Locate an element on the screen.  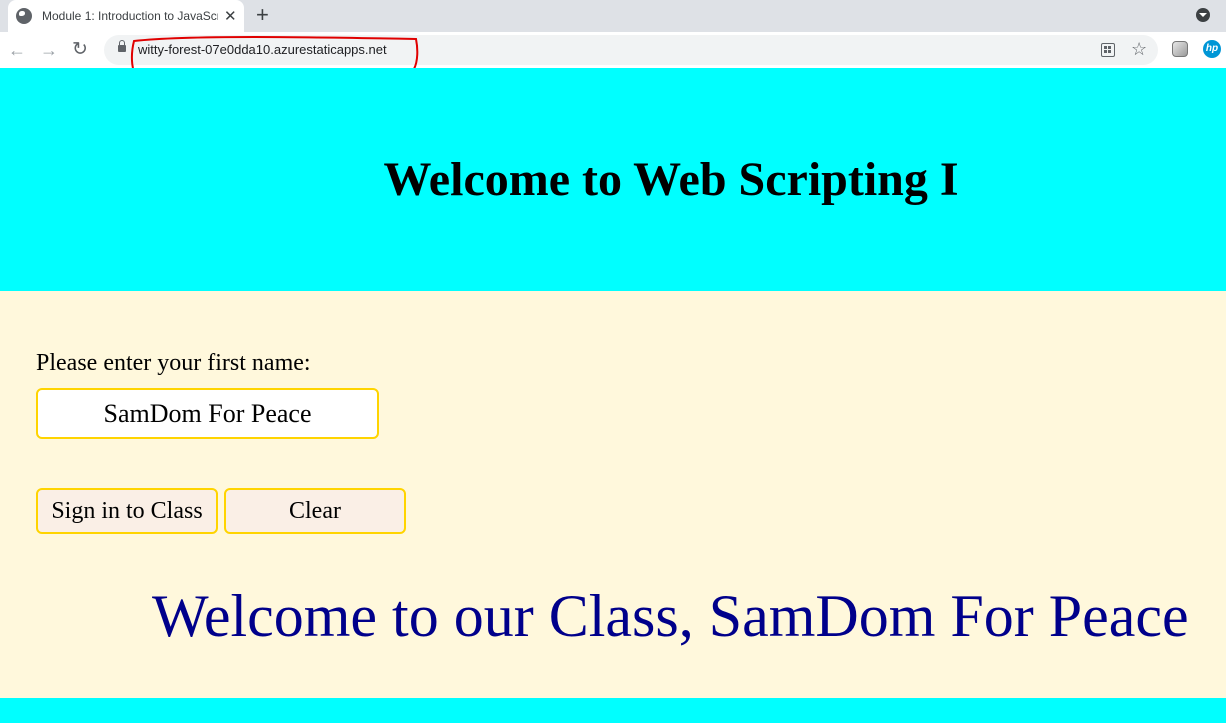
tab-search-icon is located at coordinates (1203, 15).